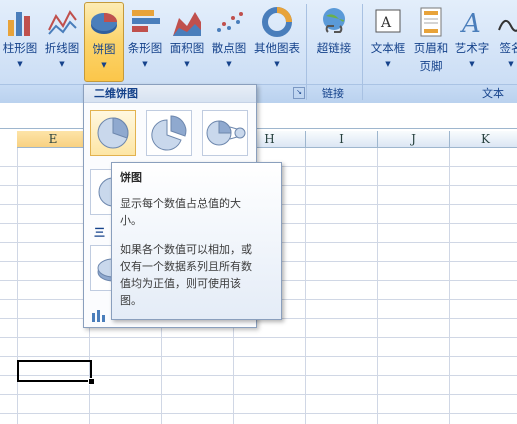 Image resolution: width=517 pixels, height=424 pixels. I want to click on line-chart-button: 折线图 ▼, so click(62, 41).